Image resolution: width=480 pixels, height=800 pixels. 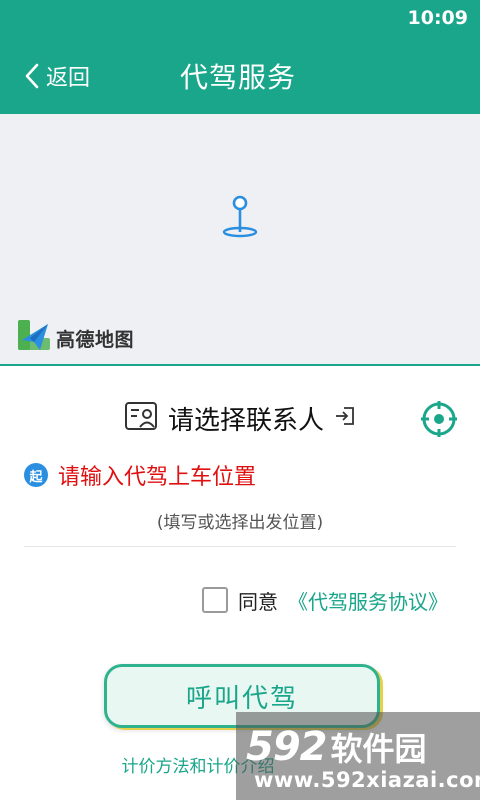 I want to click on header: 返回 代驾服务, so click(x=240, y=75).